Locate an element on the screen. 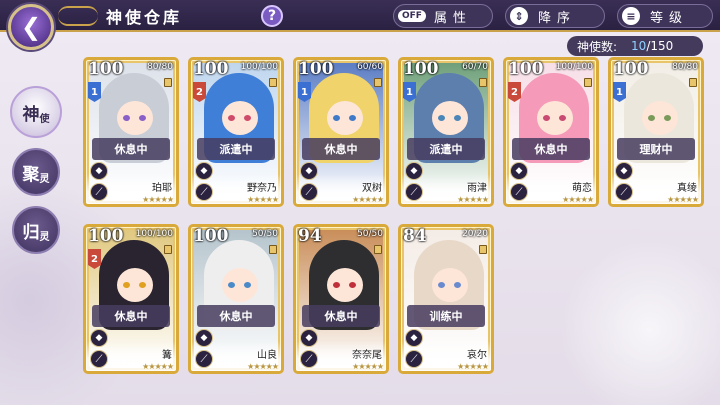 This screenshot has width=720, height=405. unit-name: 雨津 is located at coordinates (477, 188).